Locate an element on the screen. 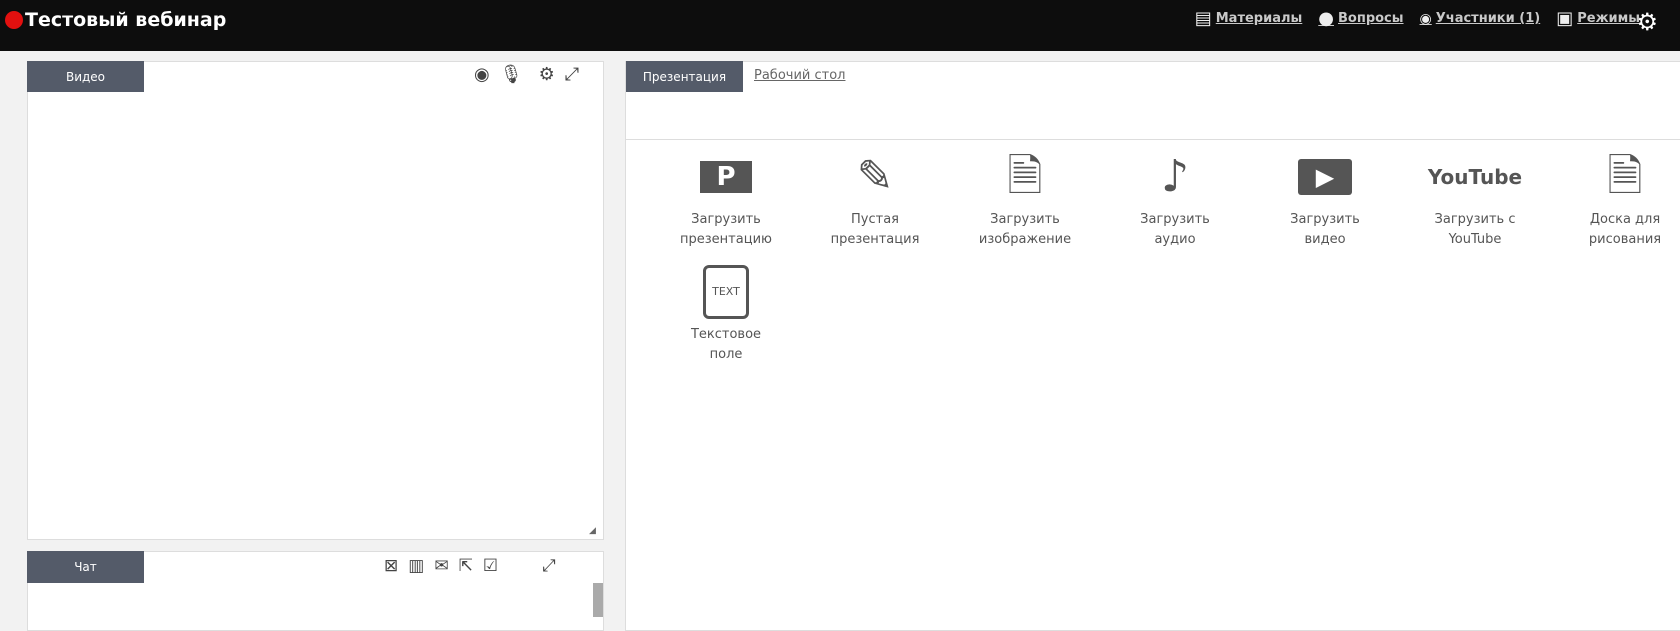 The width and height of the screenshot is (1680, 631). clear-icon: ⊠ is located at coordinates (391, 566).